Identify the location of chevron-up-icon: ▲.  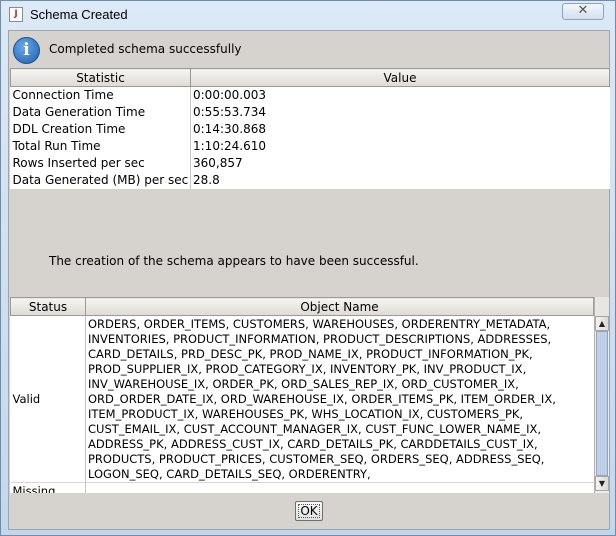
(602, 323).